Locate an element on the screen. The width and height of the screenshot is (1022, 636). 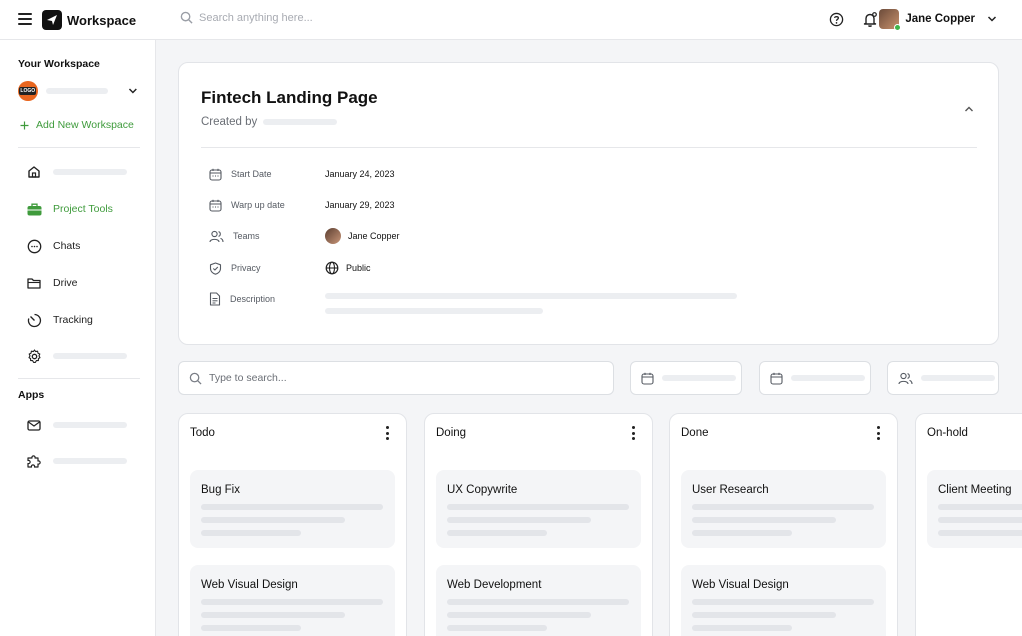
sidebar-item-mail is located at coordinates (76, 425).